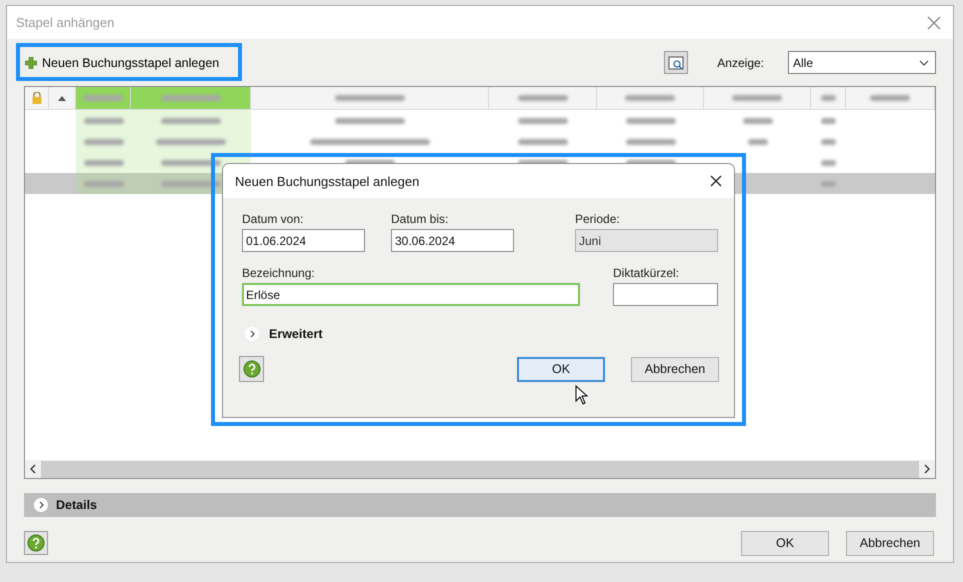 This screenshot has width=963, height=582. Describe the element at coordinates (716, 181) in the screenshot. I see `close-icon` at that location.